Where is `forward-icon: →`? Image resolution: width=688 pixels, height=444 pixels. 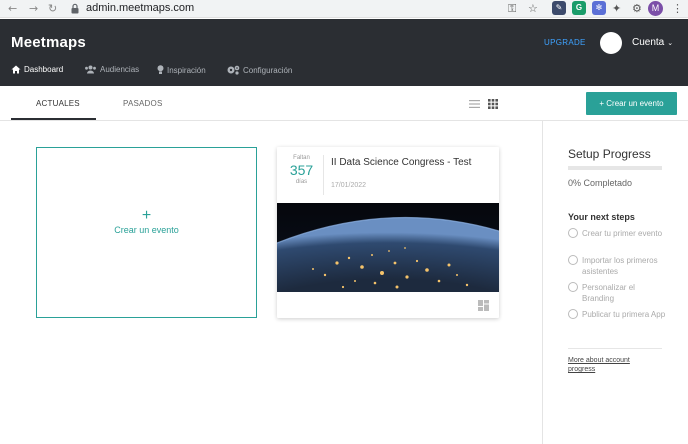 forward-icon: → is located at coordinates (33, 8).